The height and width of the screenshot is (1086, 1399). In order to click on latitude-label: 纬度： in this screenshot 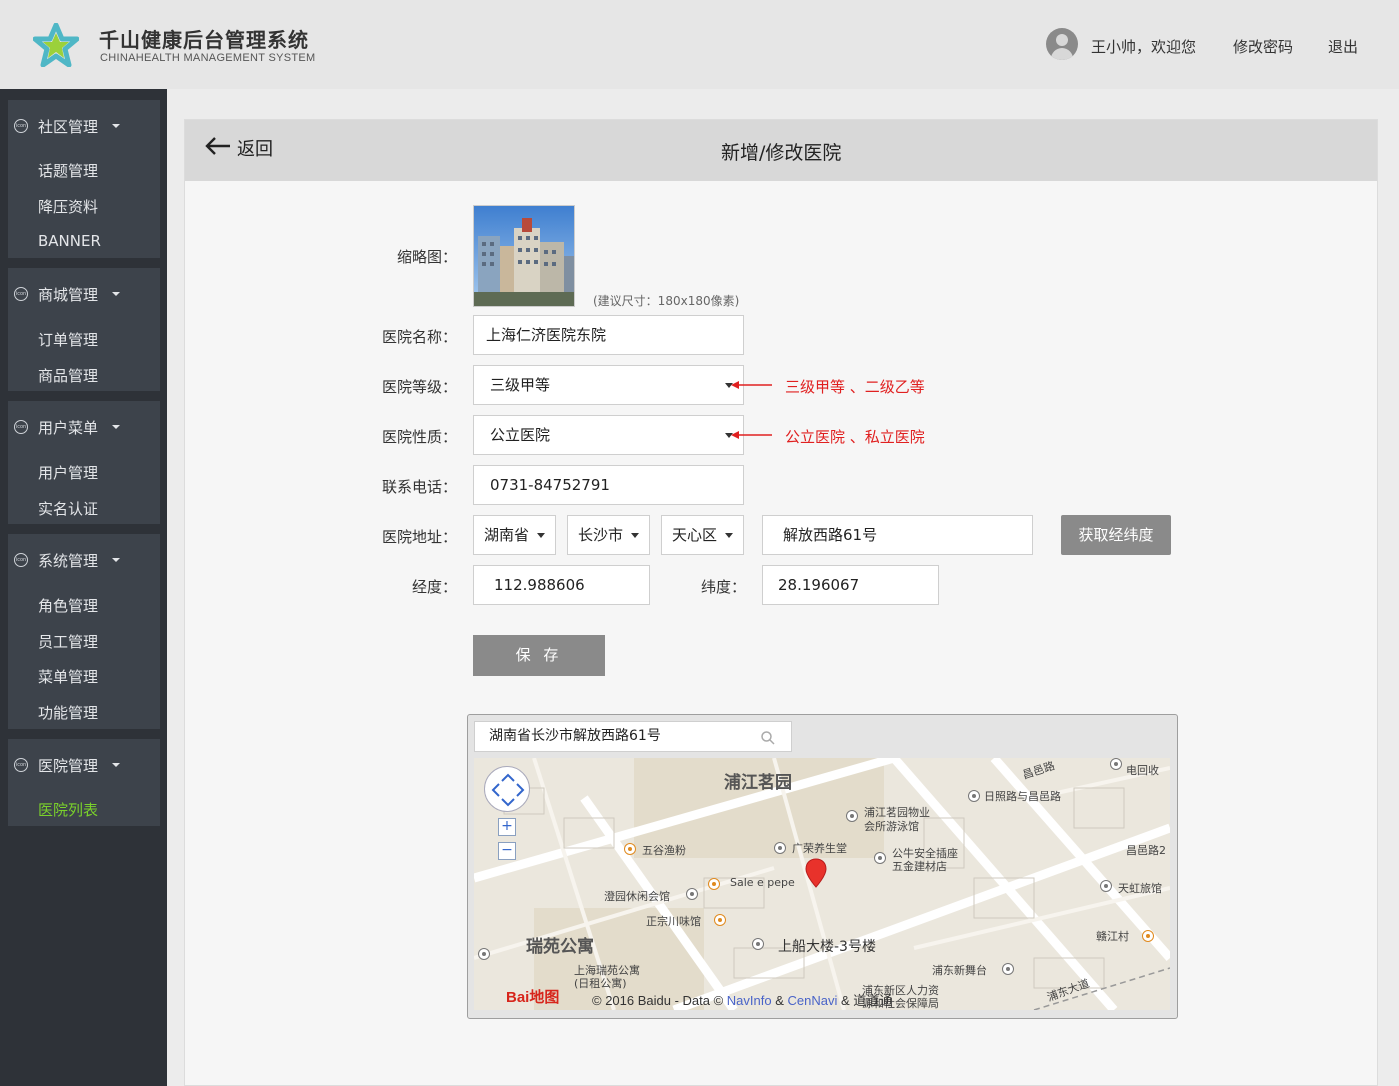, I will do `click(723, 587)`.